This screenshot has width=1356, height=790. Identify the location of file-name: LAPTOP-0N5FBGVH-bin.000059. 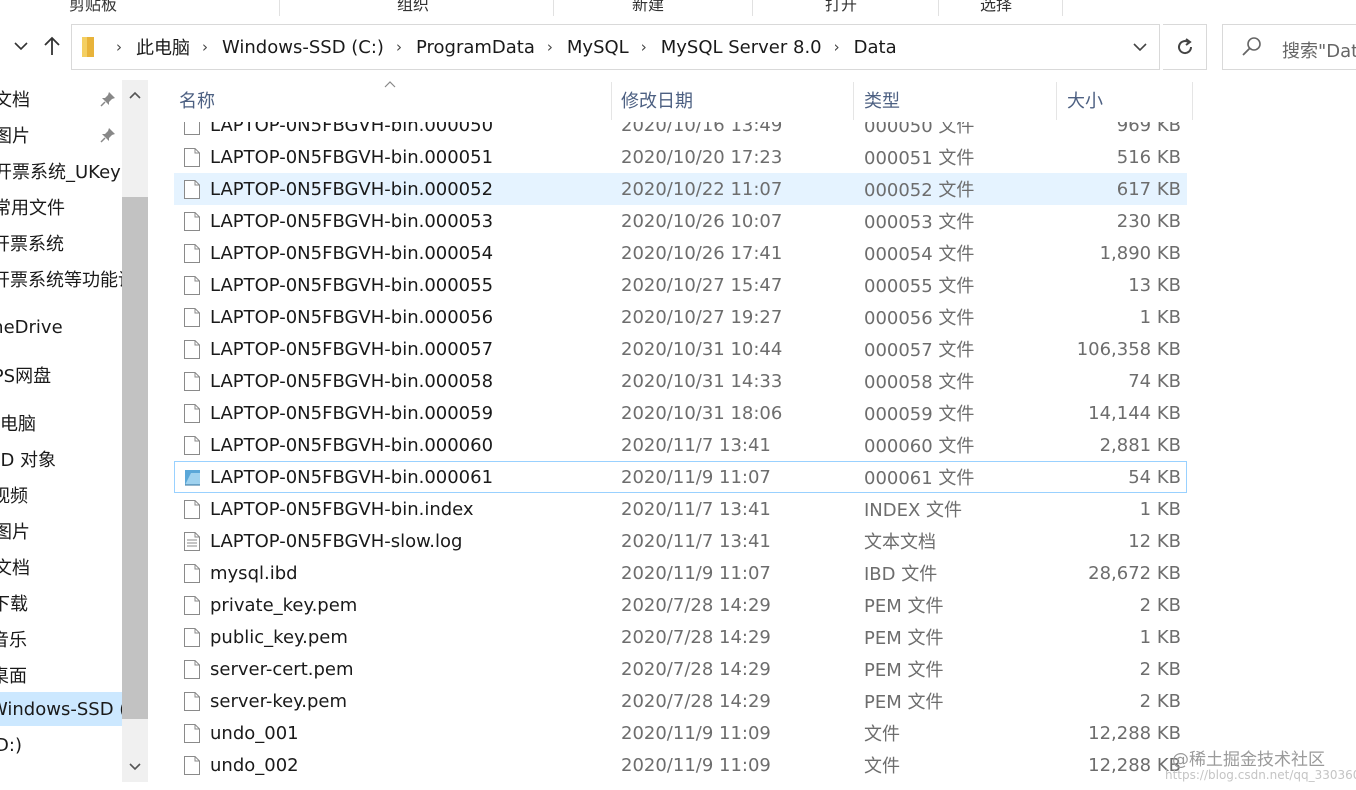
(352, 413).